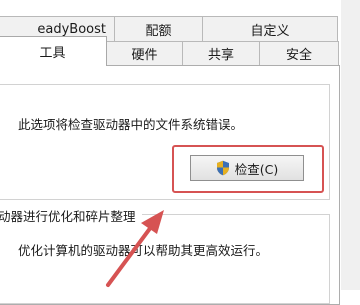  What do you see at coordinates (135, 248) in the screenshot?
I see `annotation-arrow` at bounding box center [135, 248].